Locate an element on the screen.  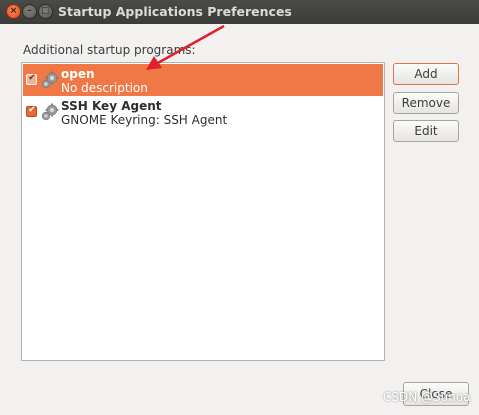
add-button: Add is located at coordinates (426, 74).